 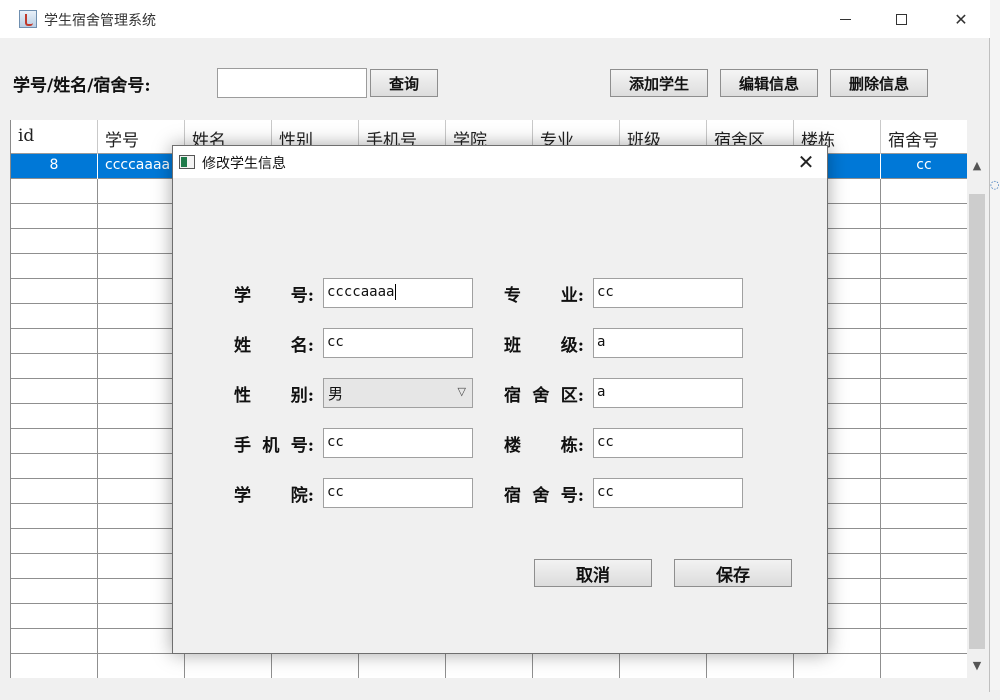 What do you see at coordinates (495, 19) in the screenshot?
I see `title-bar: 学生宿舍管理系统 ✕` at bounding box center [495, 19].